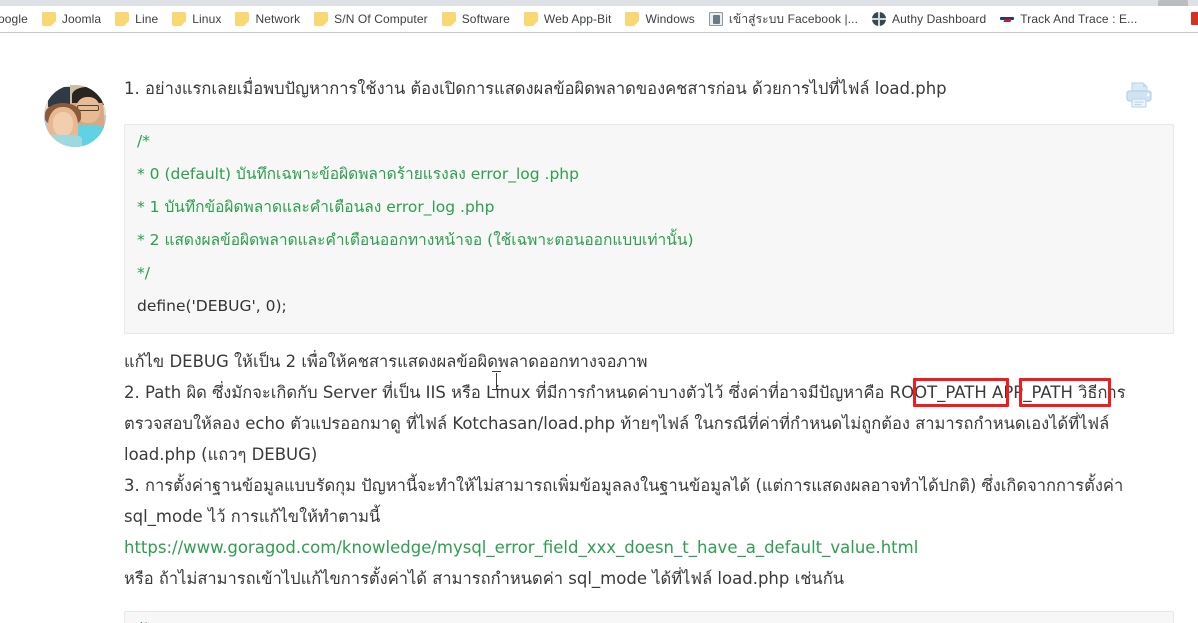 The image size is (1198, 623). I want to click on bookmark-item-8: Windows, so click(659, 19).